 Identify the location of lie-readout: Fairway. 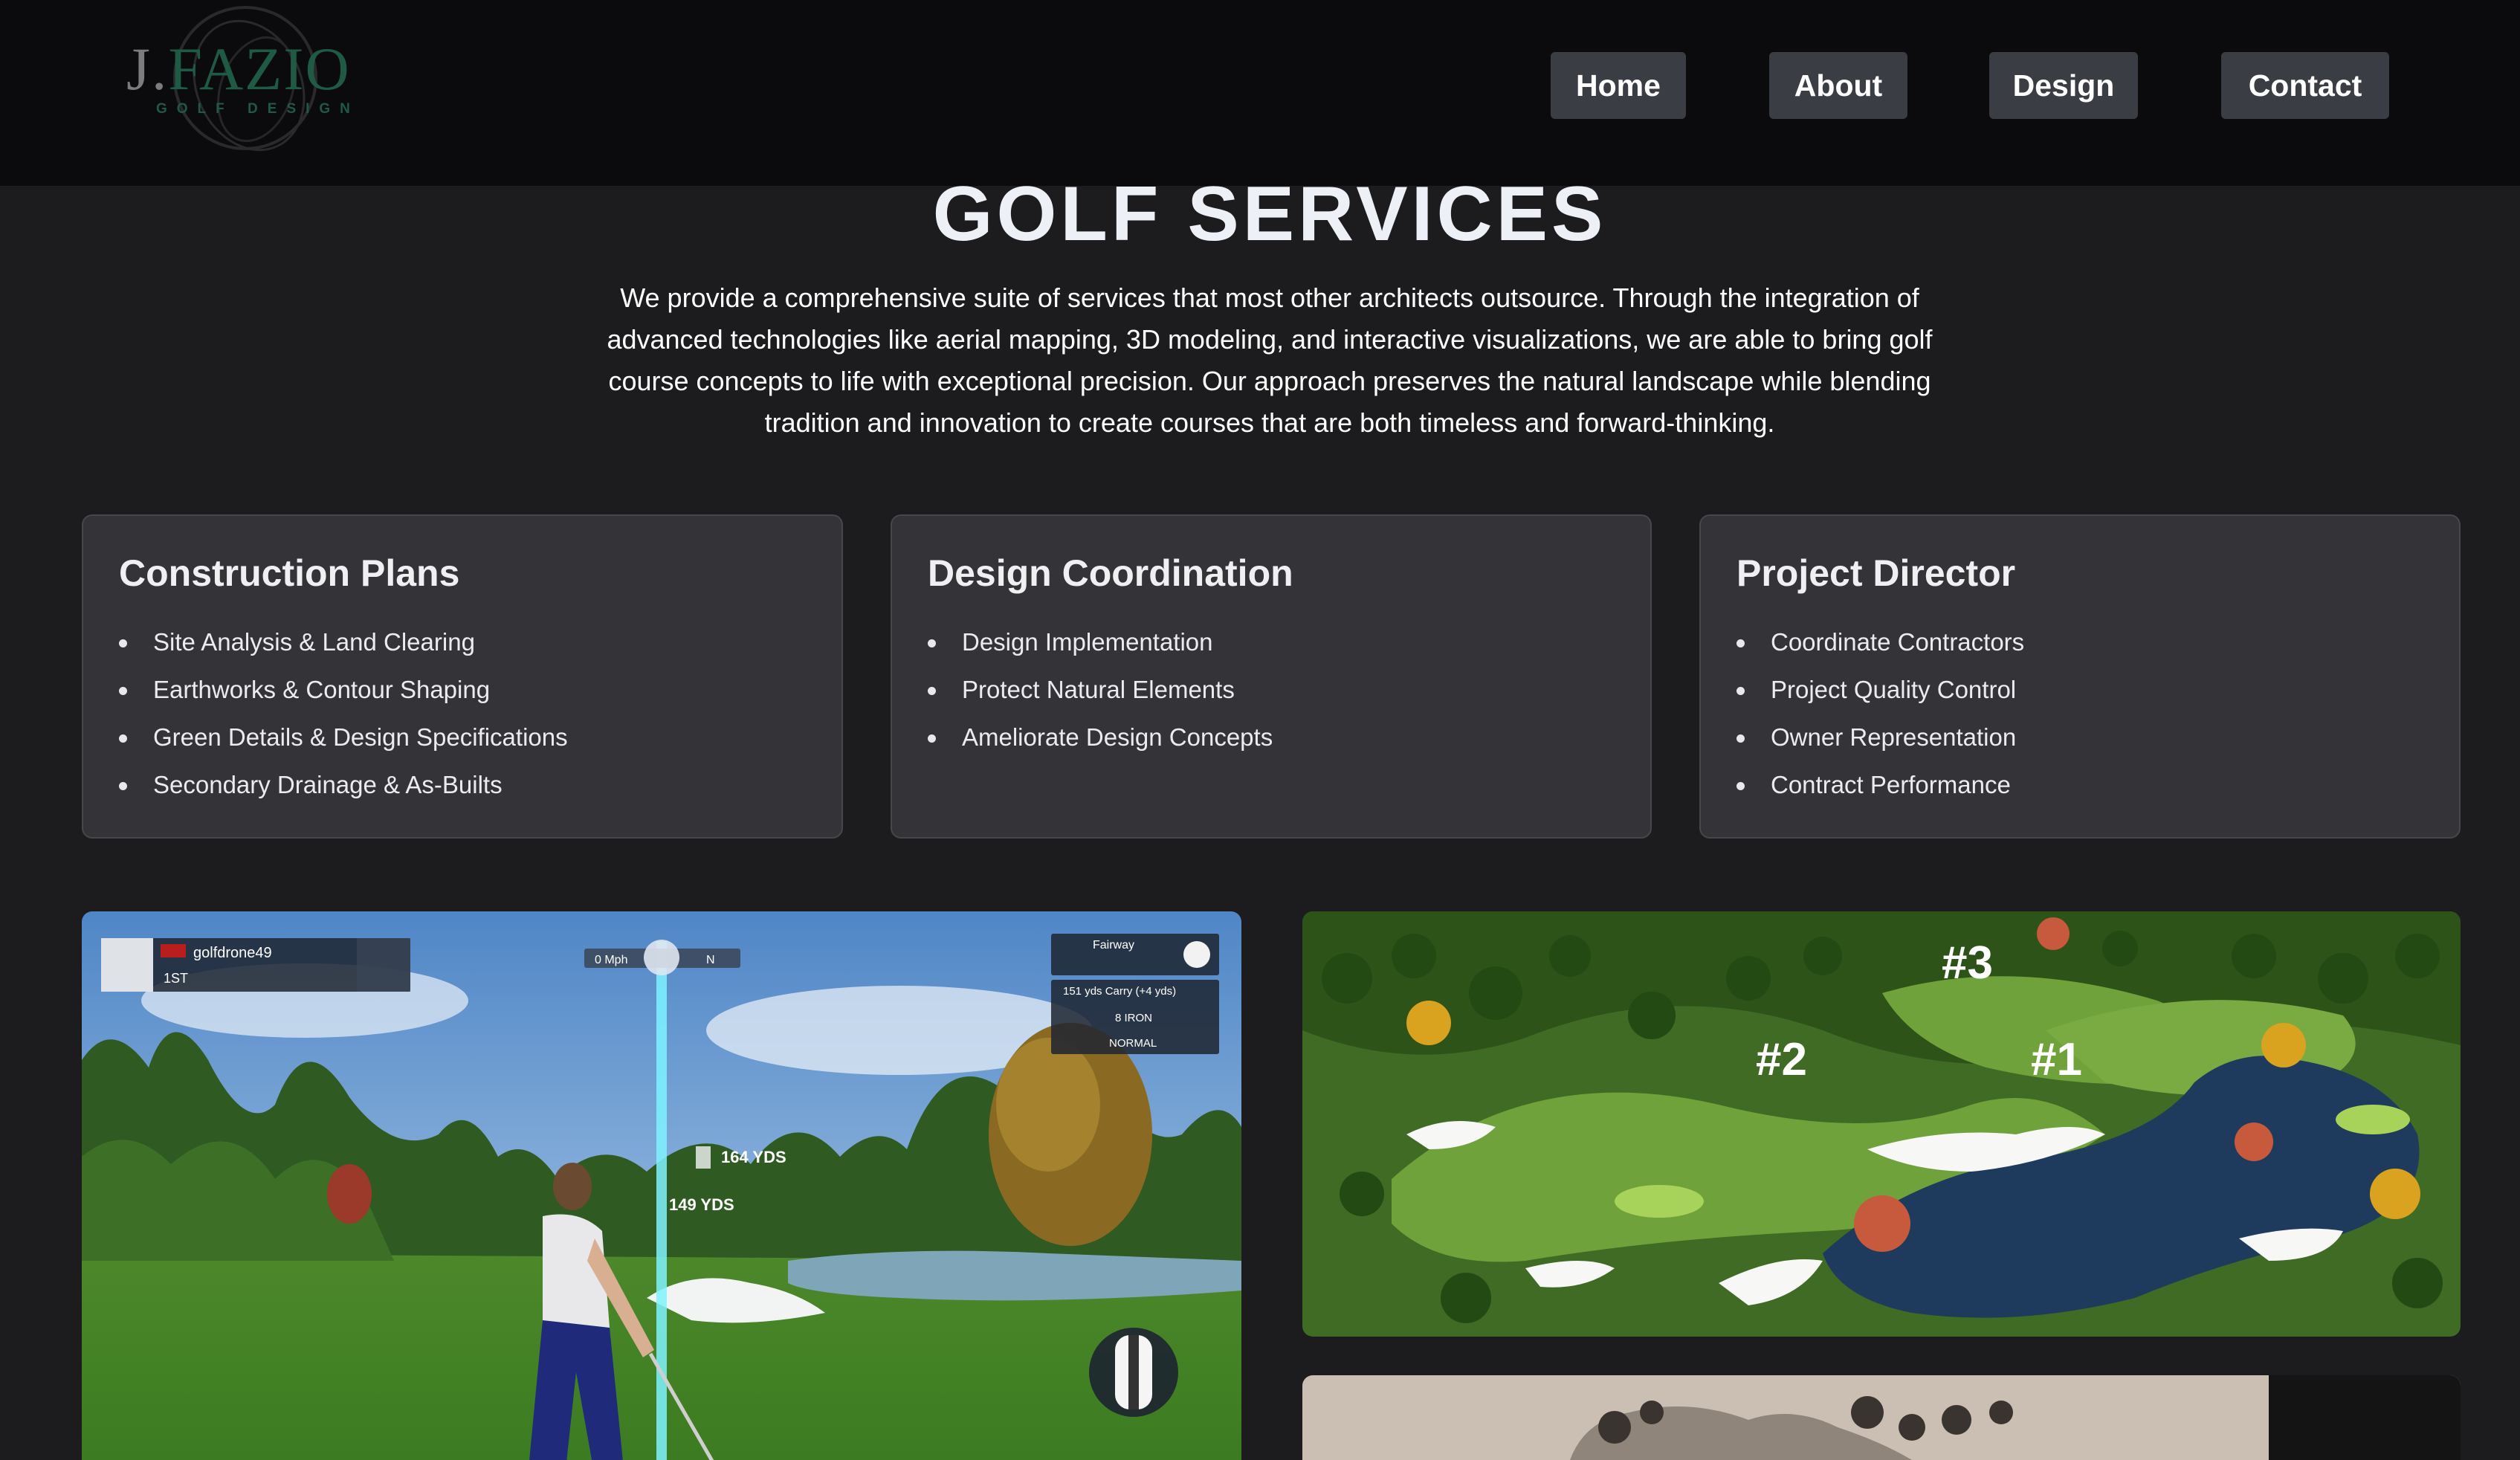
(1114, 945).